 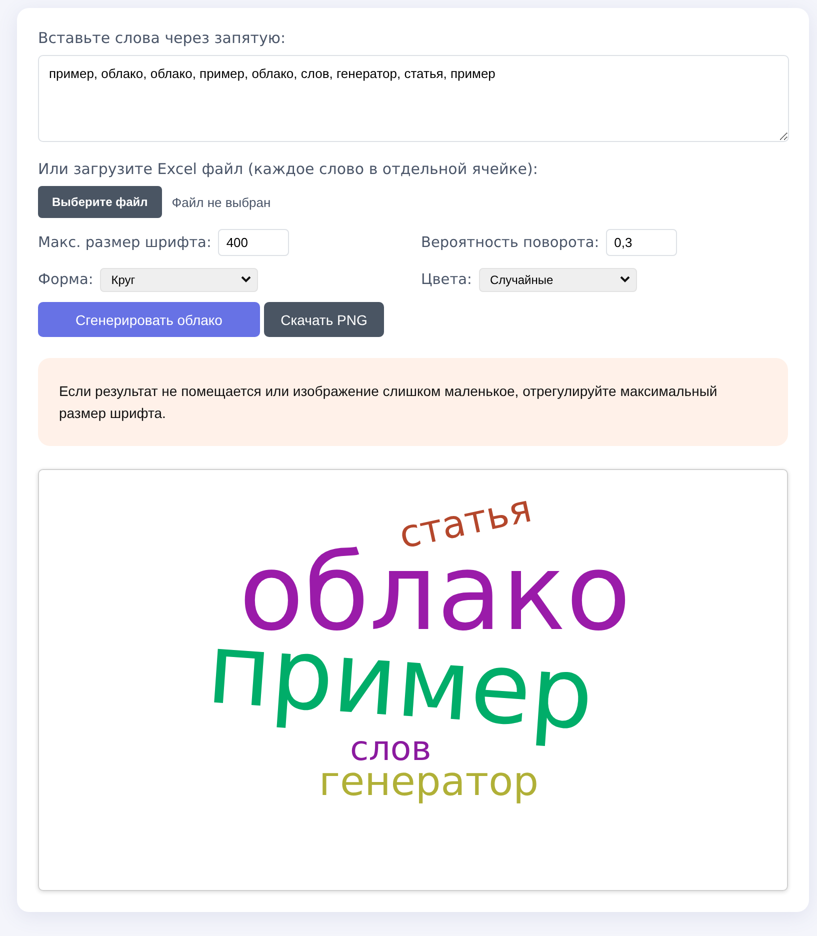 I want to click on setting-label: Макс. размер шрифта:, so click(x=125, y=242).